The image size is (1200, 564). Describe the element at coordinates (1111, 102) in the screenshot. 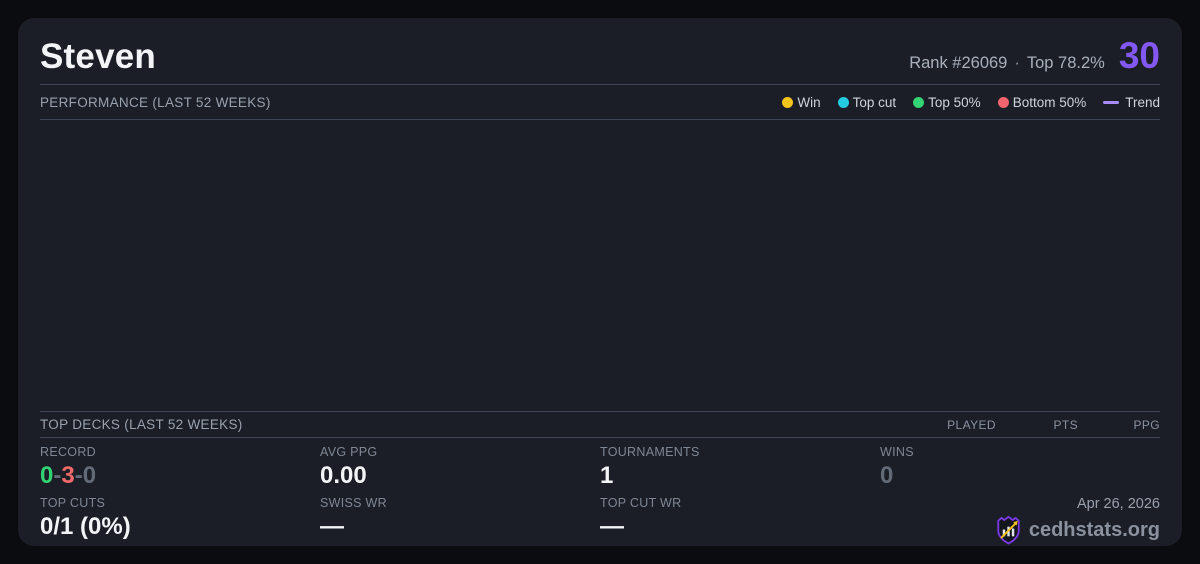

I see `trend-line-icon` at that location.